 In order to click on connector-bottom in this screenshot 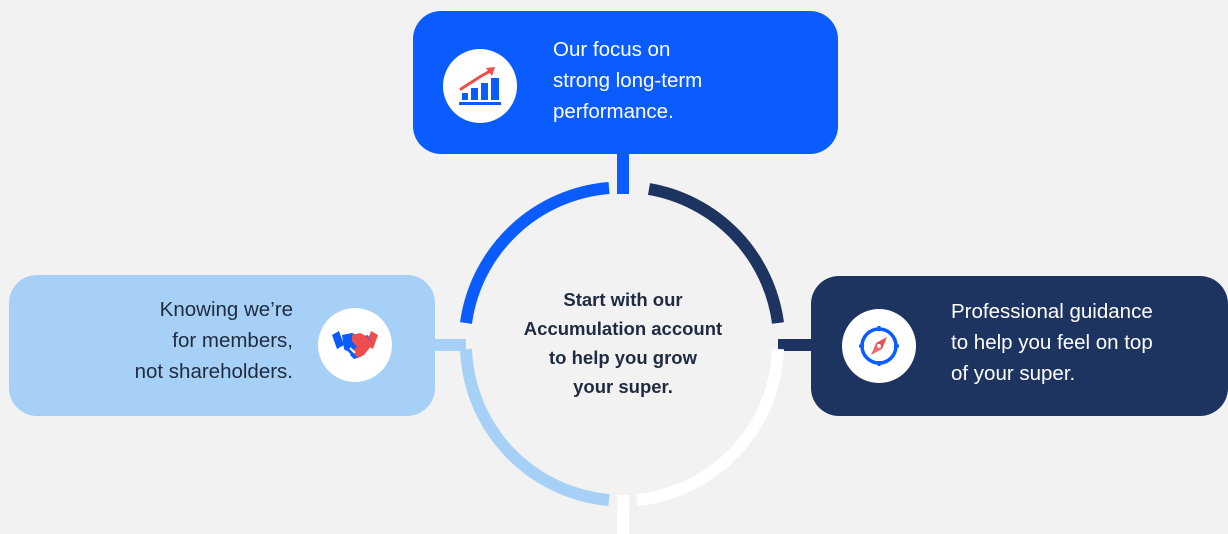, I will do `click(623, 514)`.